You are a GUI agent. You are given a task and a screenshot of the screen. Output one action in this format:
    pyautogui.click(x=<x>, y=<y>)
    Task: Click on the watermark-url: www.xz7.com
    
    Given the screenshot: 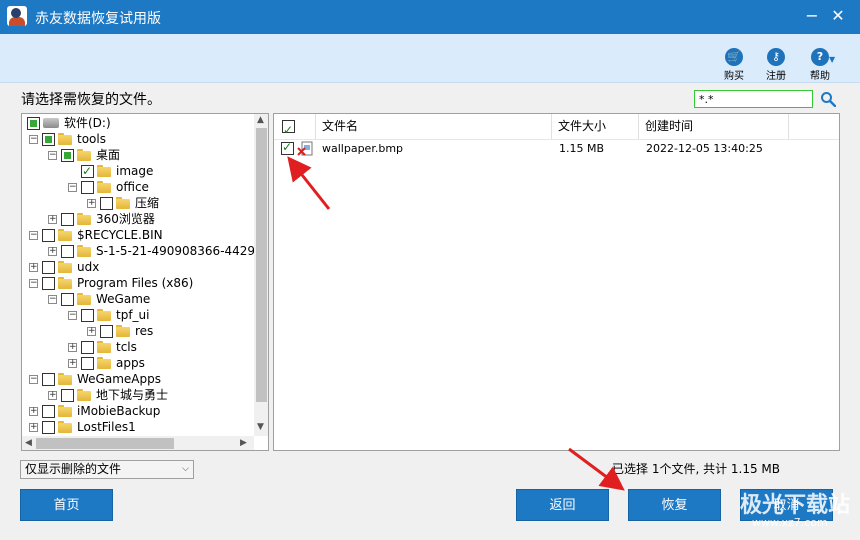 What is the action you would take?
    pyautogui.click(x=790, y=522)
    